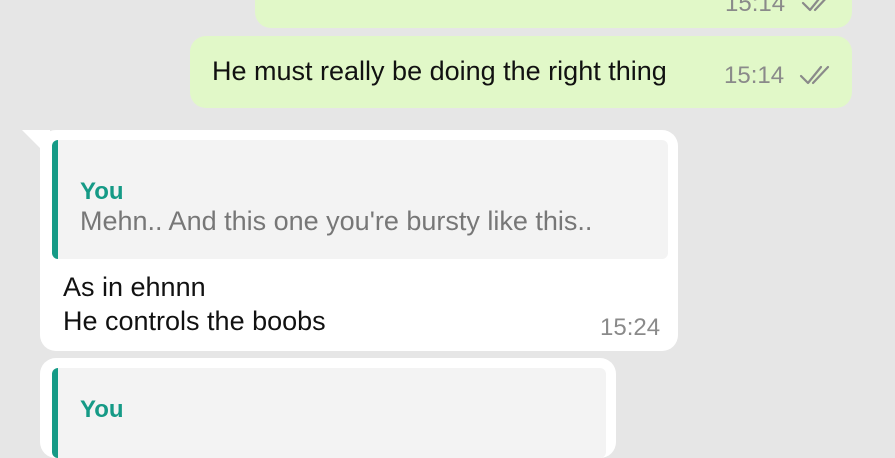  Describe the element at coordinates (134, 287) in the screenshot. I see `message-text-line: As in ehnnn` at that location.